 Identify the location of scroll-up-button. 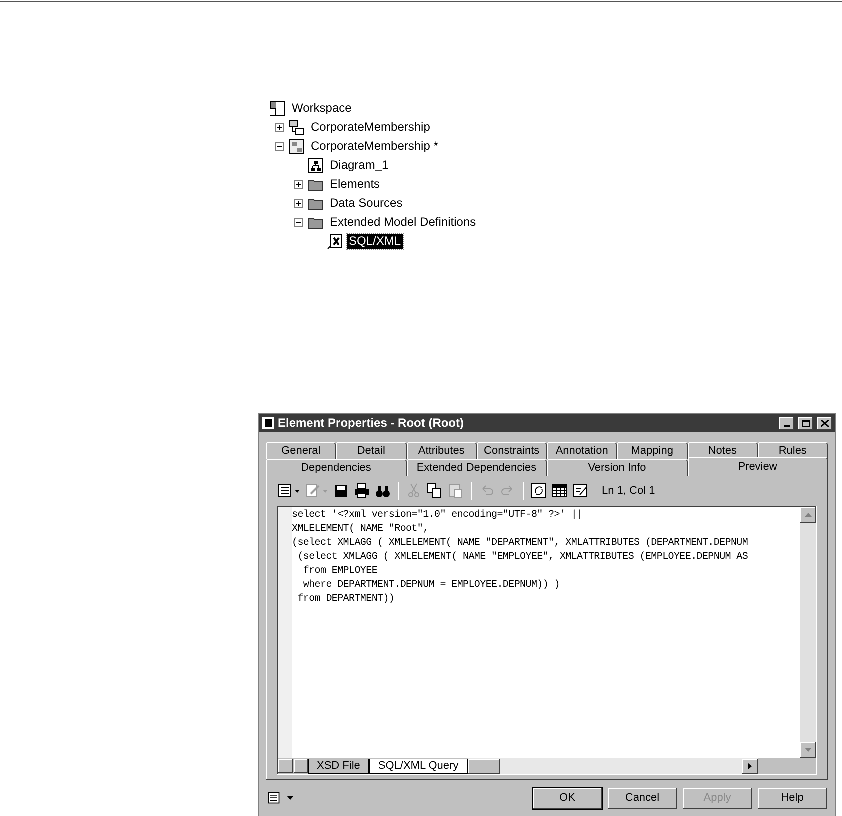
(808, 515).